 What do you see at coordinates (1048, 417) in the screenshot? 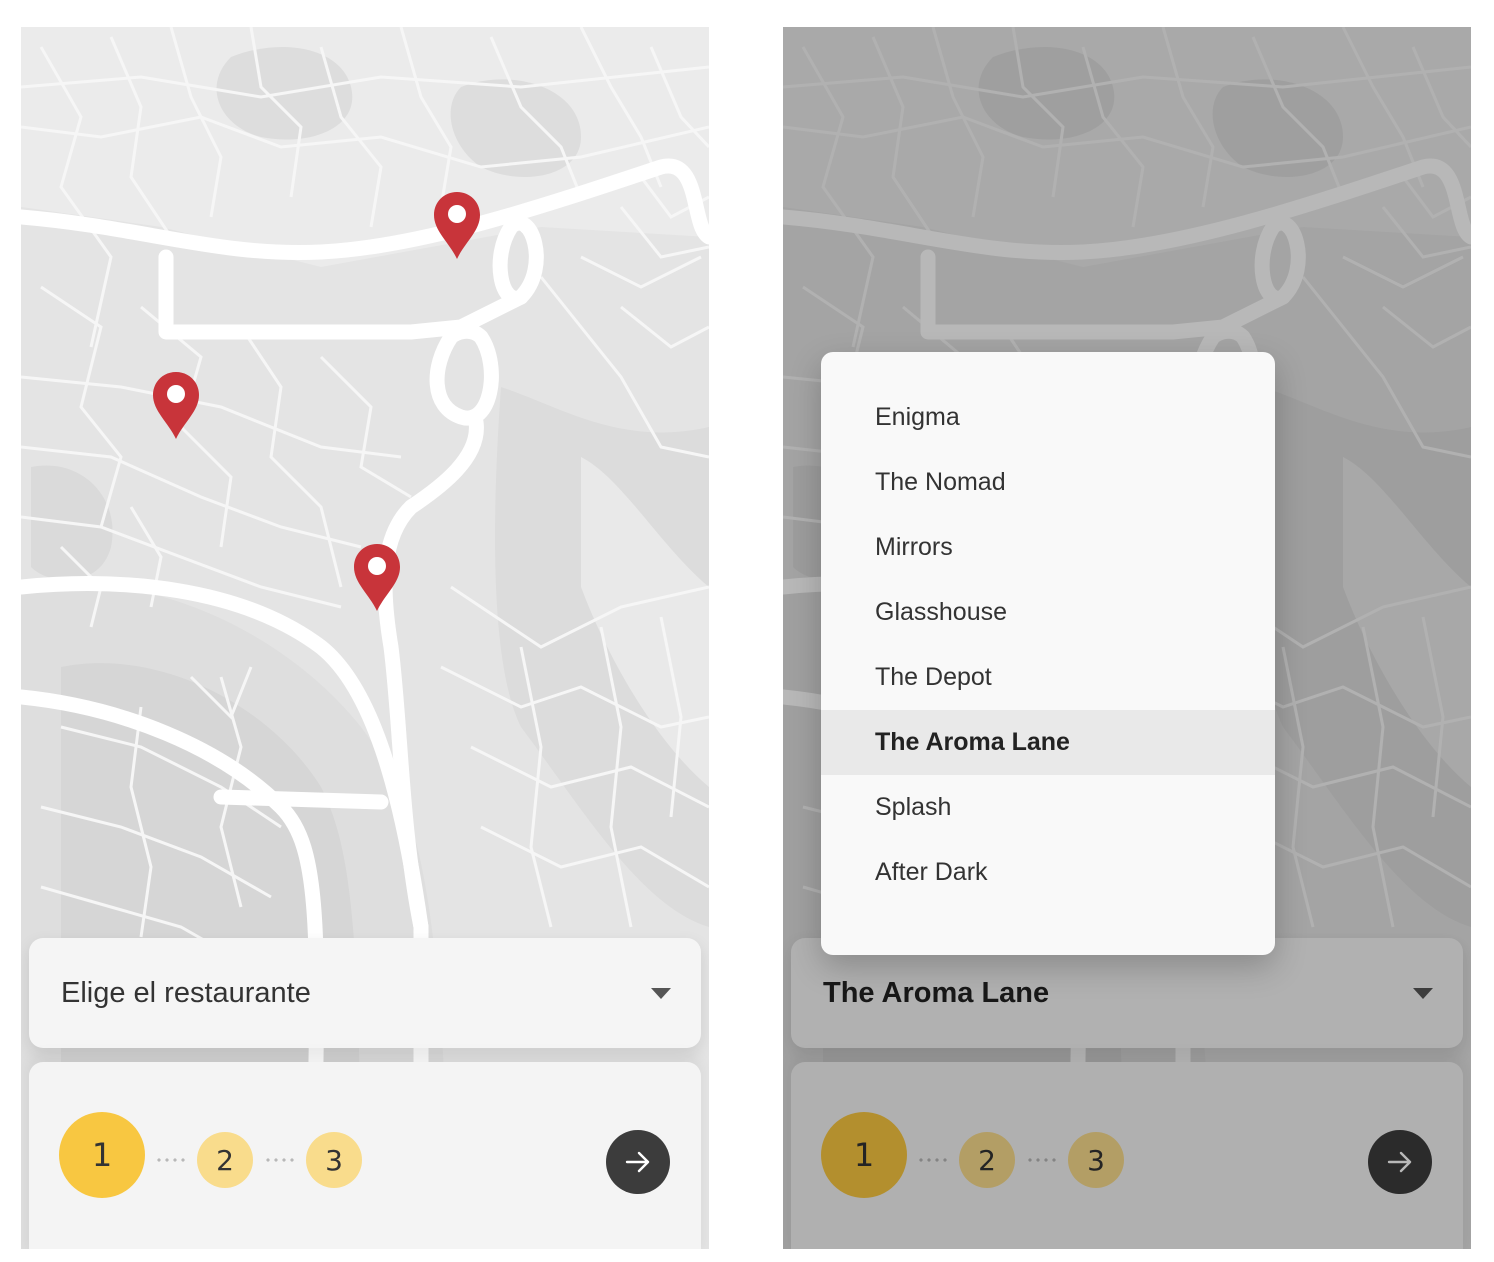
I see `dropdown-option: Enigma` at bounding box center [1048, 417].